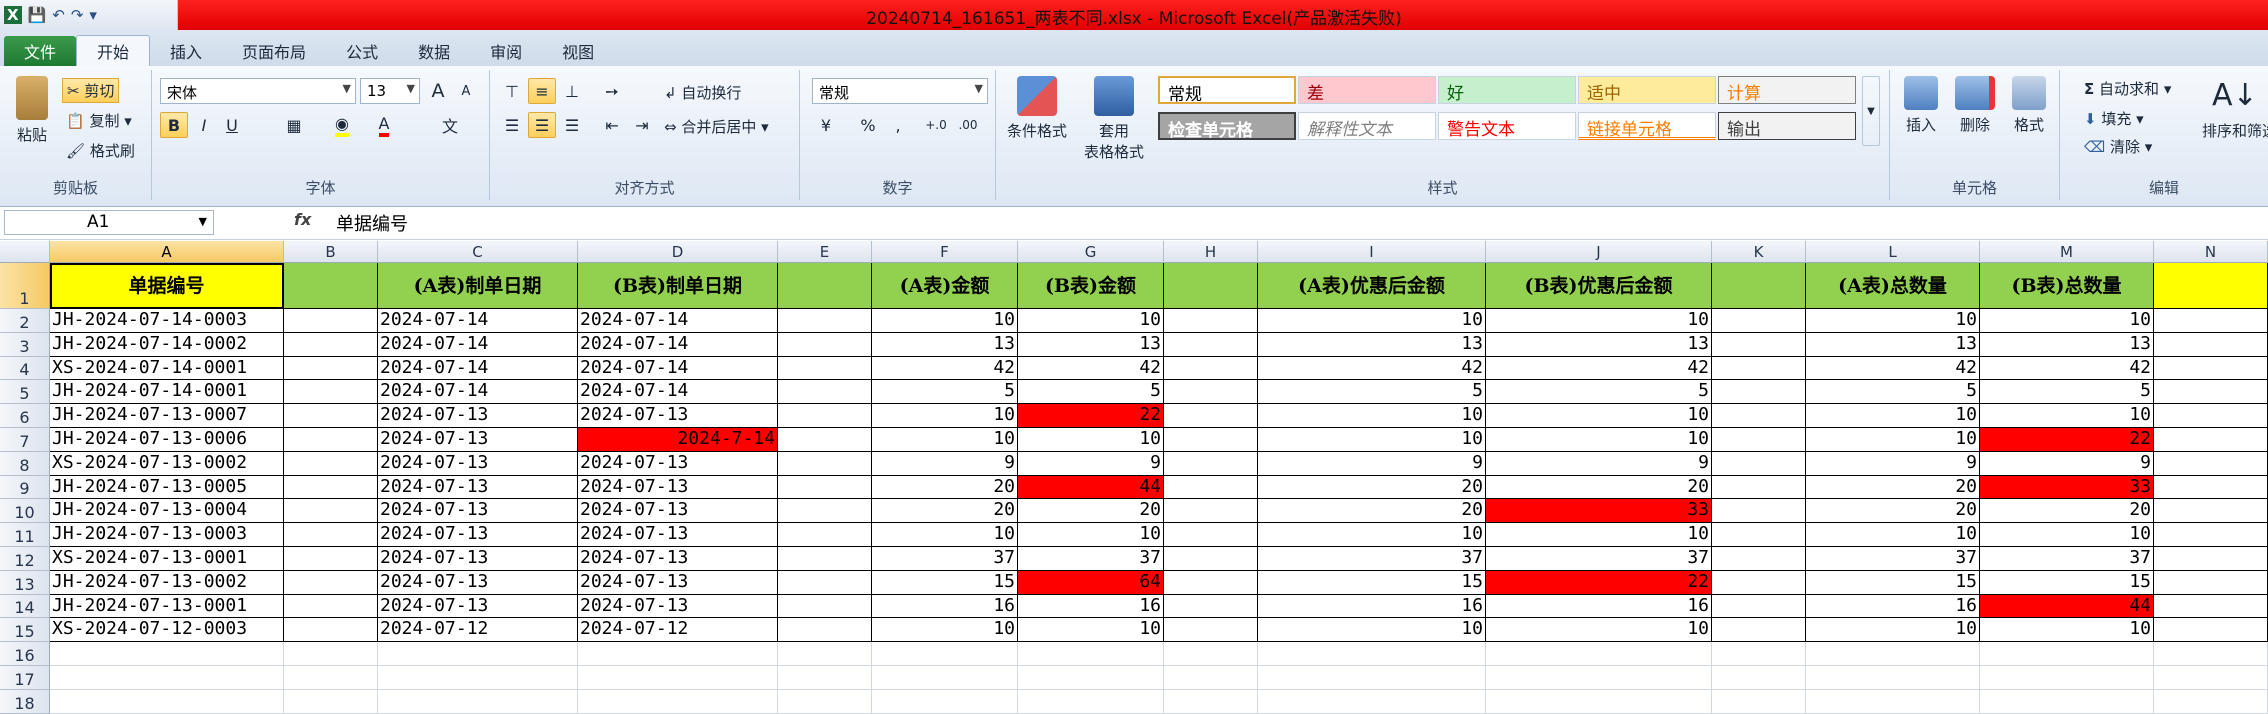 Image resolution: width=2268 pixels, height=714 pixels. Describe the element at coordinates (25, 344) in the screenshot. I see `row-header-3: 3` at that location.